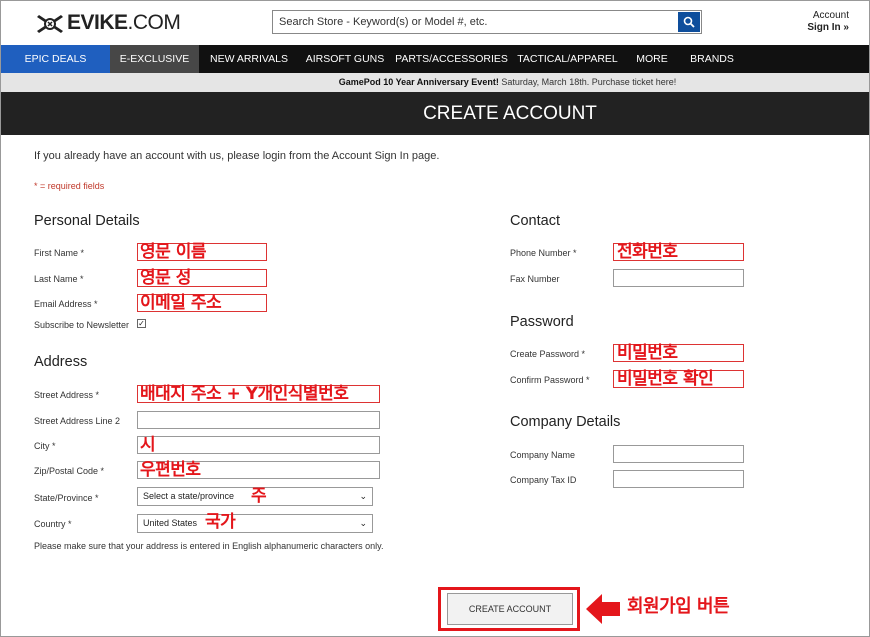  I want to click on confirm-password-label: Confirm Password *, so click(550, 380).